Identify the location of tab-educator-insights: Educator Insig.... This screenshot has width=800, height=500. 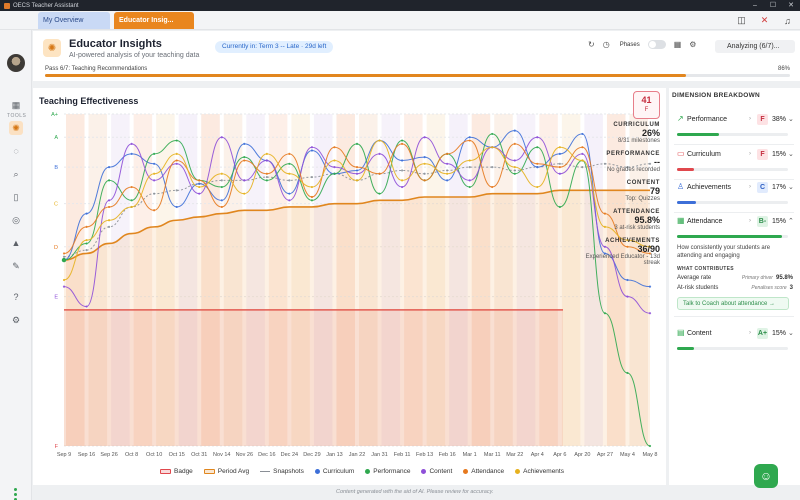
(154, 20).